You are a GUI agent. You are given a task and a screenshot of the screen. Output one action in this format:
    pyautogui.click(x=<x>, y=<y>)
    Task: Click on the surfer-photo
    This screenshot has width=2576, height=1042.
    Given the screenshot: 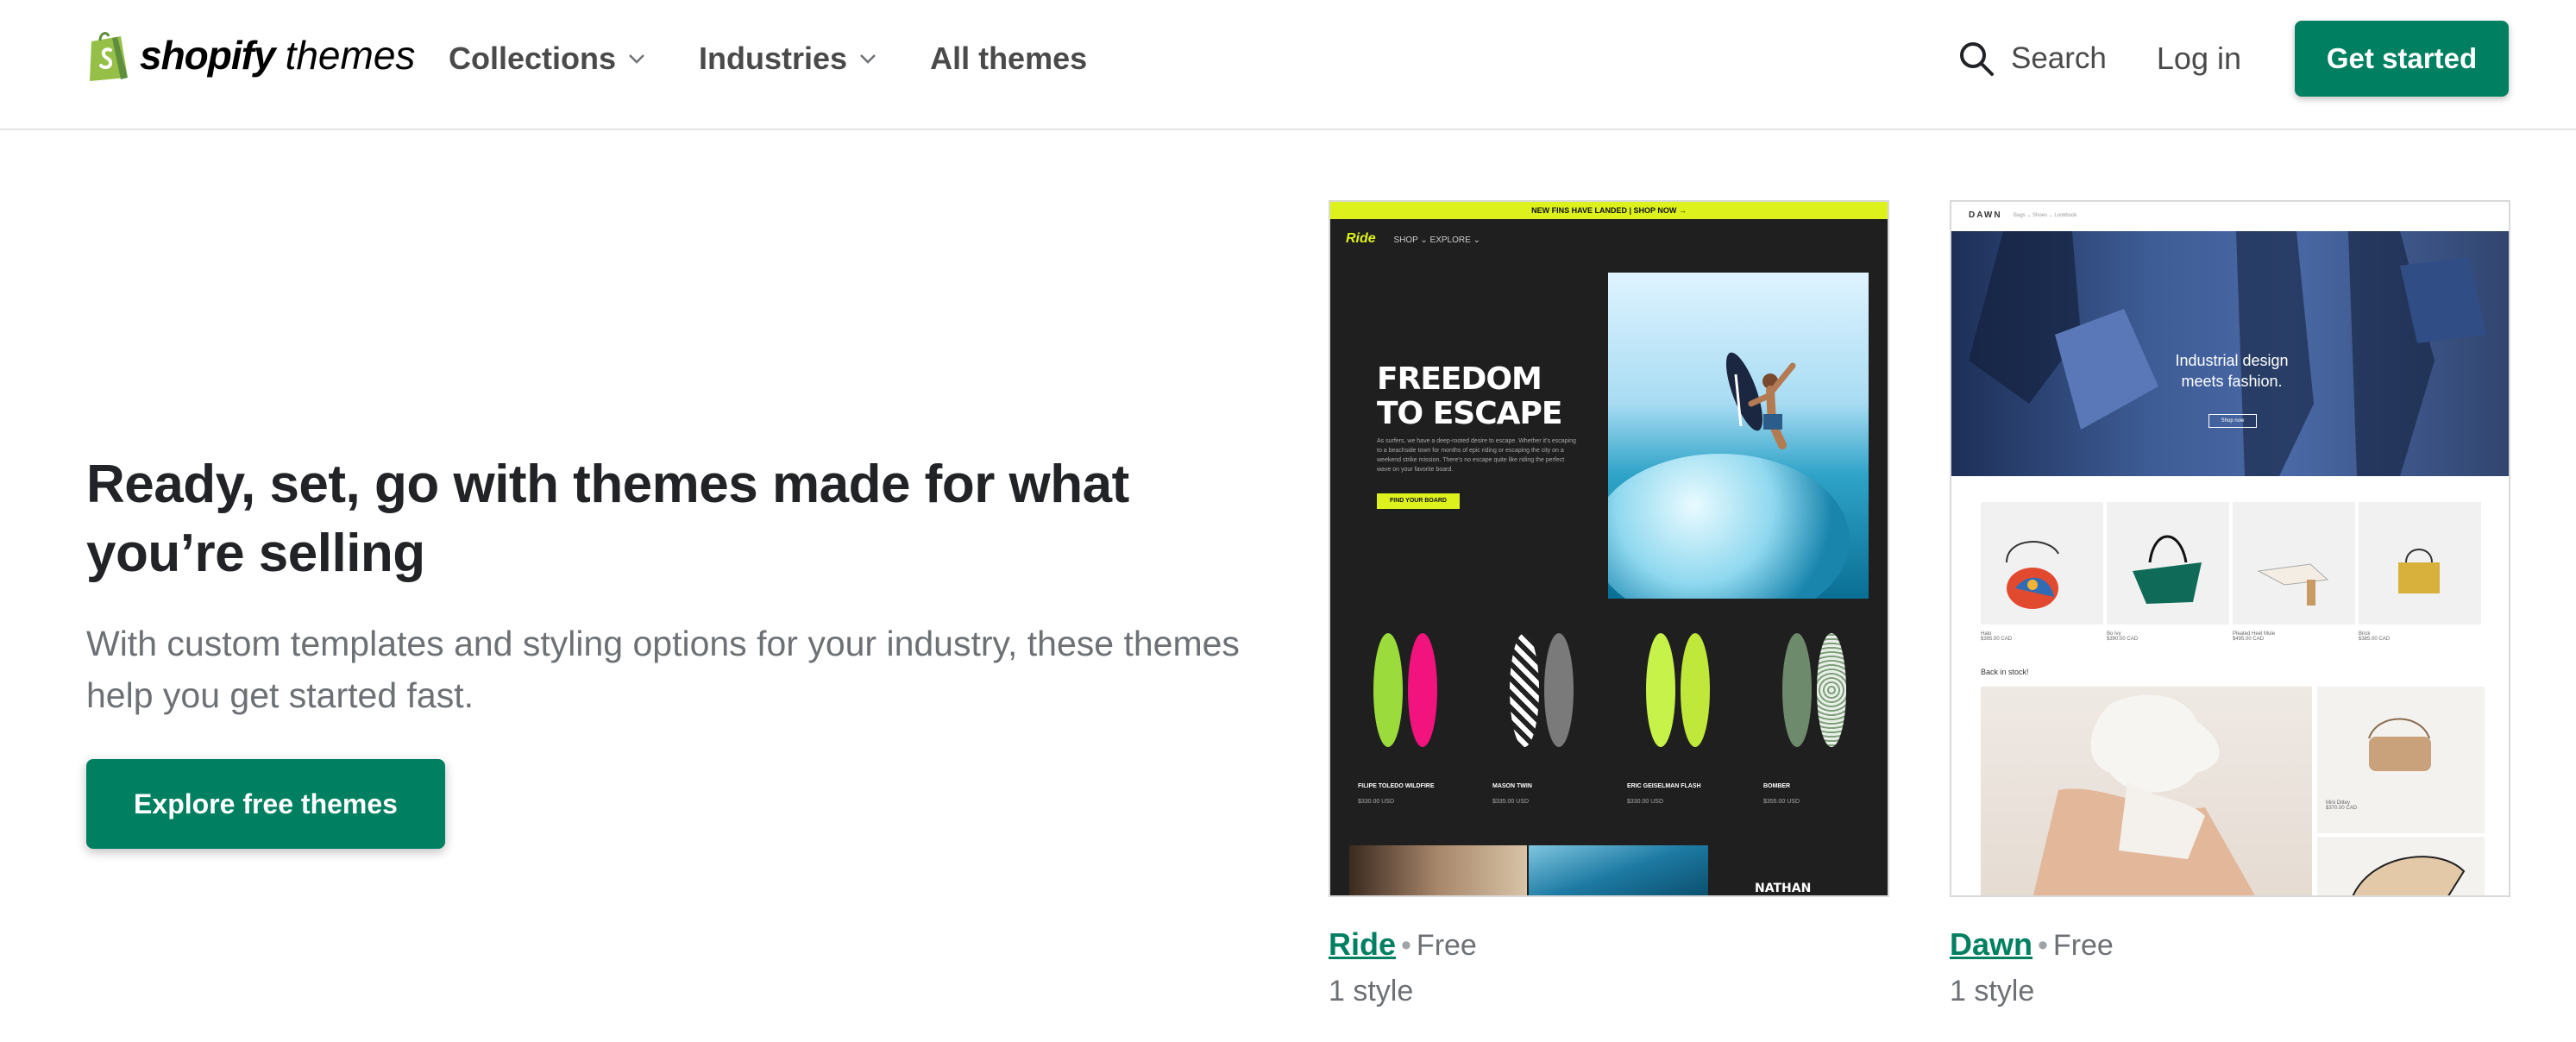 What is the action you would take?
    pyautogui.click(x=1738, y=436)
    